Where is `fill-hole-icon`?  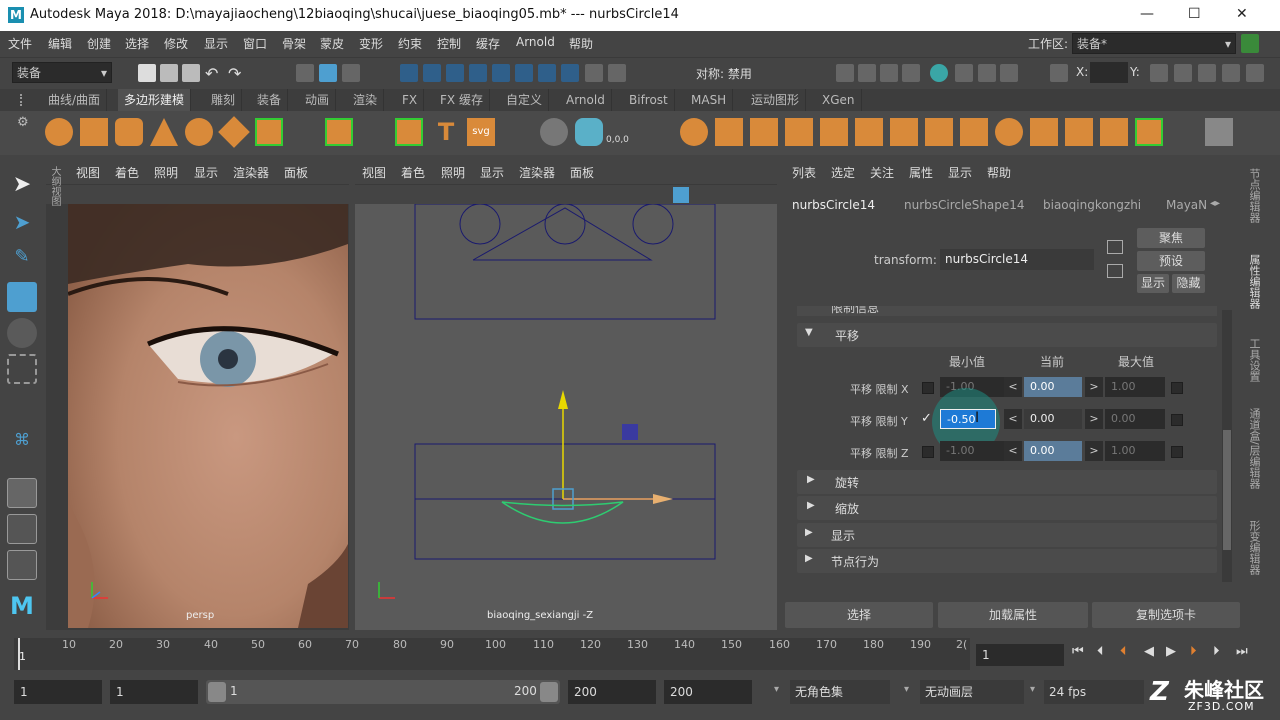 fill-hole-icon is located at coordinates (1009, 132).